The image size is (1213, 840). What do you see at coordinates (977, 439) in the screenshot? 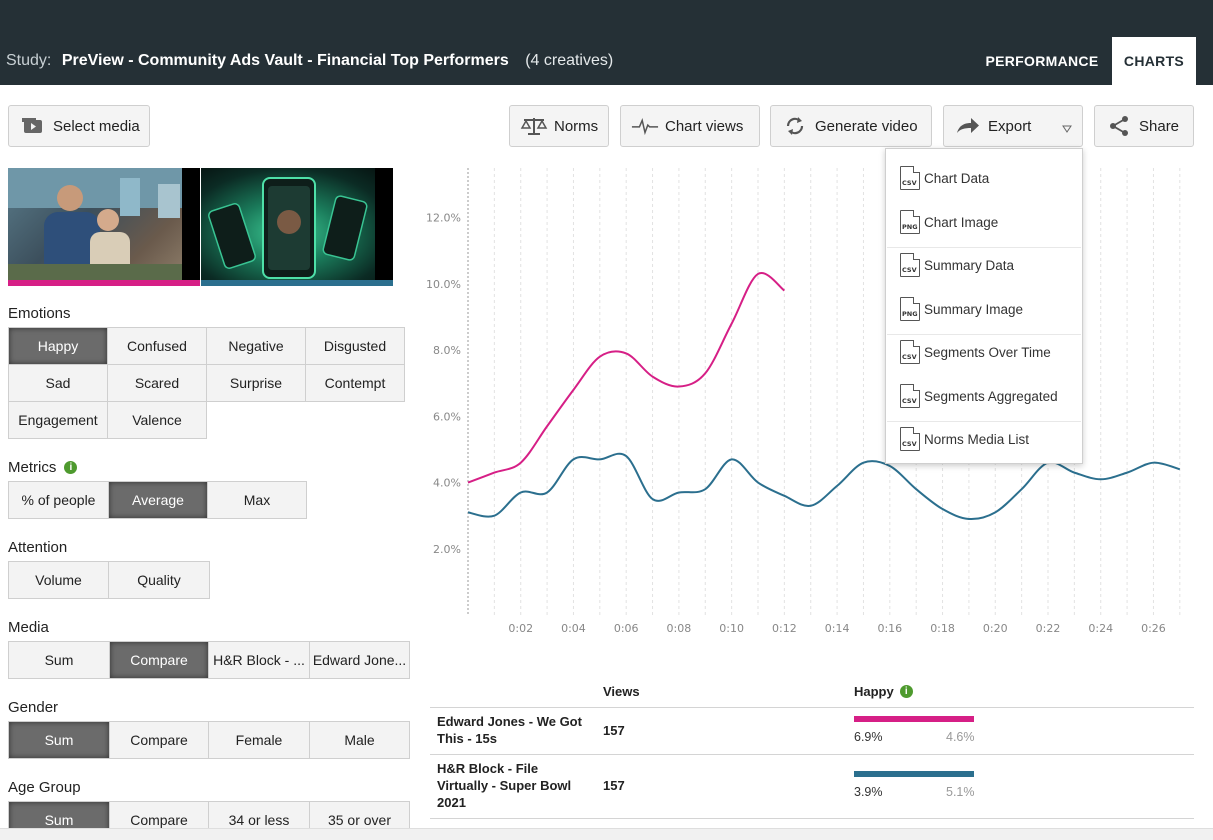
I see `export-item-label: Norms Media List` at bounding box center [977, 439].